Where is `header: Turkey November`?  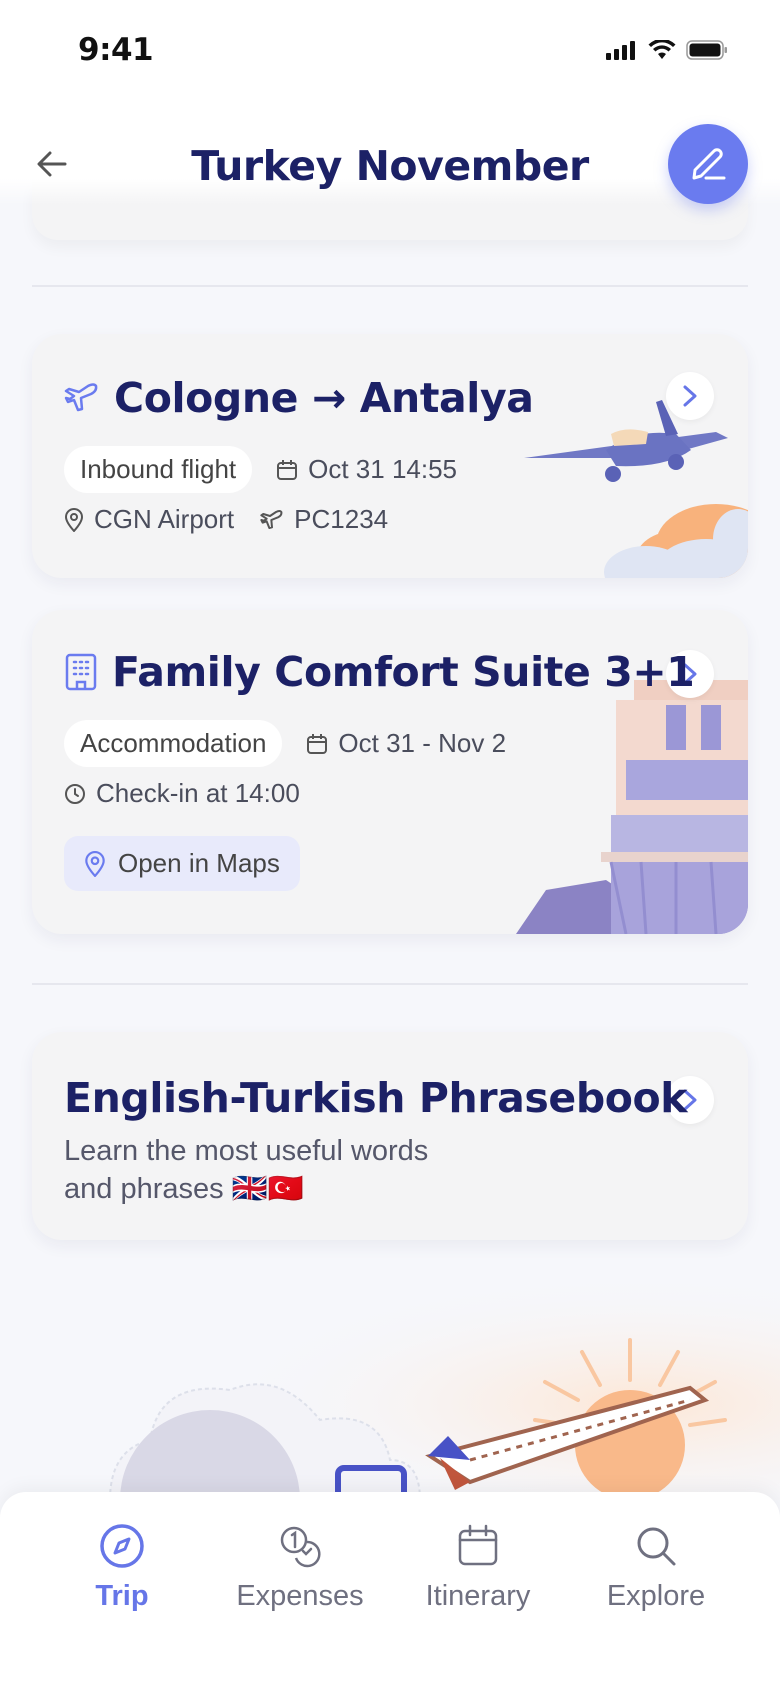
header: Turkey November is located at coordinates (390, 152).